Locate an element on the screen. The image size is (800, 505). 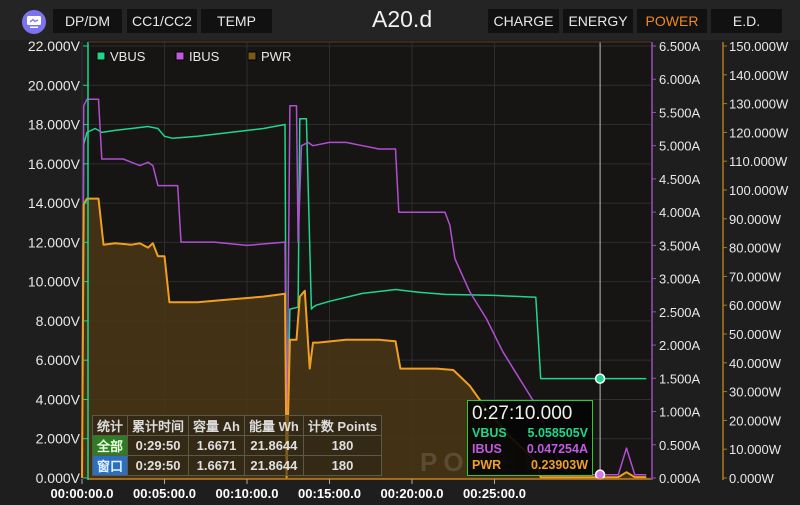
y-tick-label-voltage: 22.000V is located at coordinates (54, 46).